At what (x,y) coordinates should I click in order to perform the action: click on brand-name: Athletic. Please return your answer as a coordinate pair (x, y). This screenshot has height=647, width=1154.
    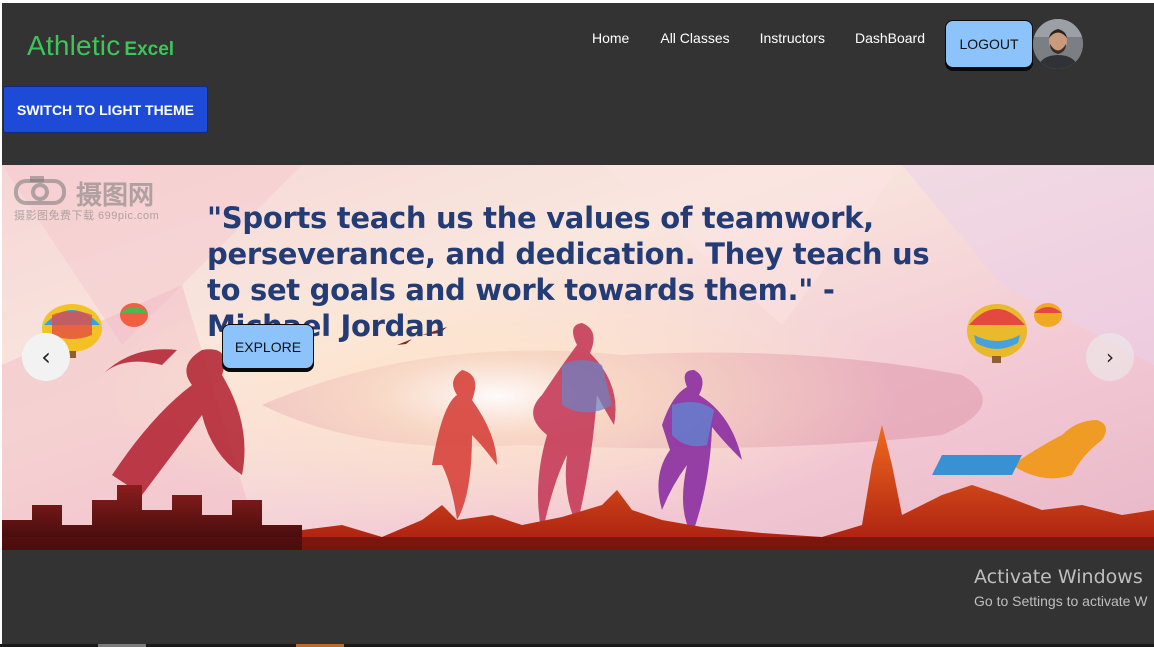
    Looking at the image, I should click on (74, 45).